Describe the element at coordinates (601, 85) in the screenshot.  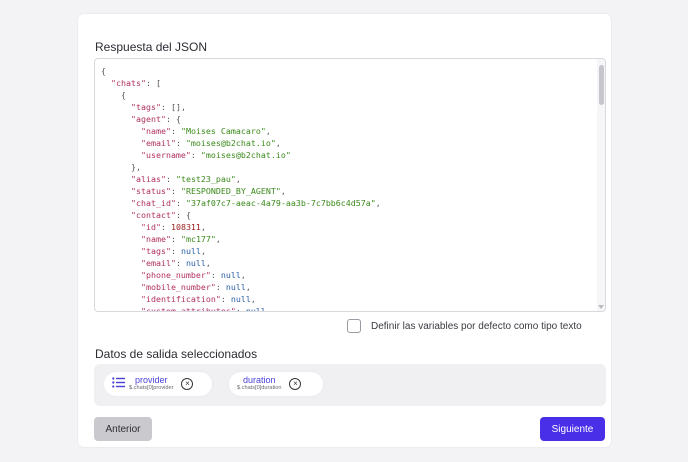
I see `scrollbar-thumb` at that location.